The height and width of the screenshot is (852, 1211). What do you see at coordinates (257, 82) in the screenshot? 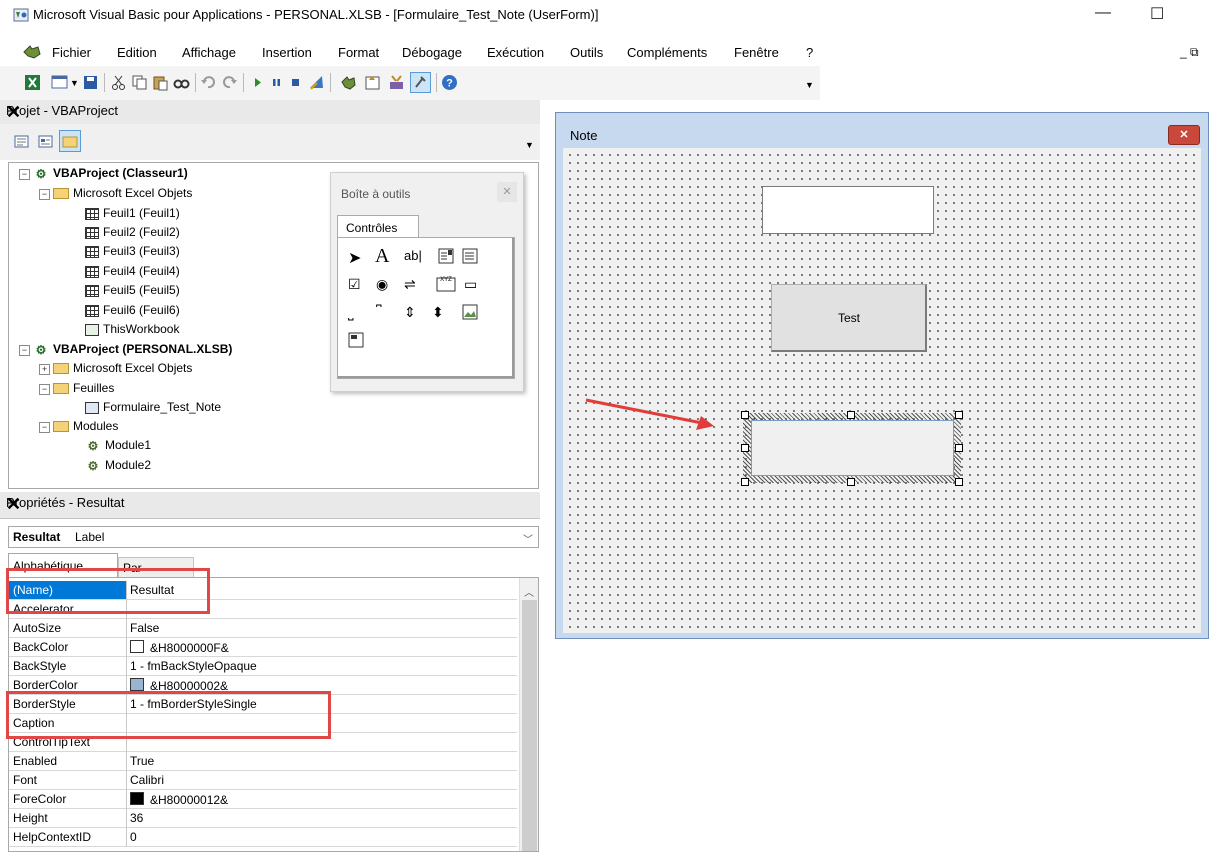
I see `run-icon` at bounding box center [257, 82].